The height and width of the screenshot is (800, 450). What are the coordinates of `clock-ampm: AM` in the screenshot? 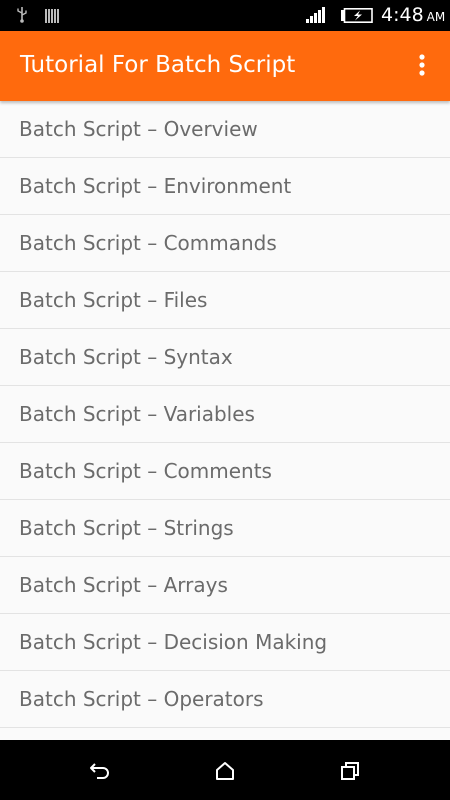 It's located at (436, 17).